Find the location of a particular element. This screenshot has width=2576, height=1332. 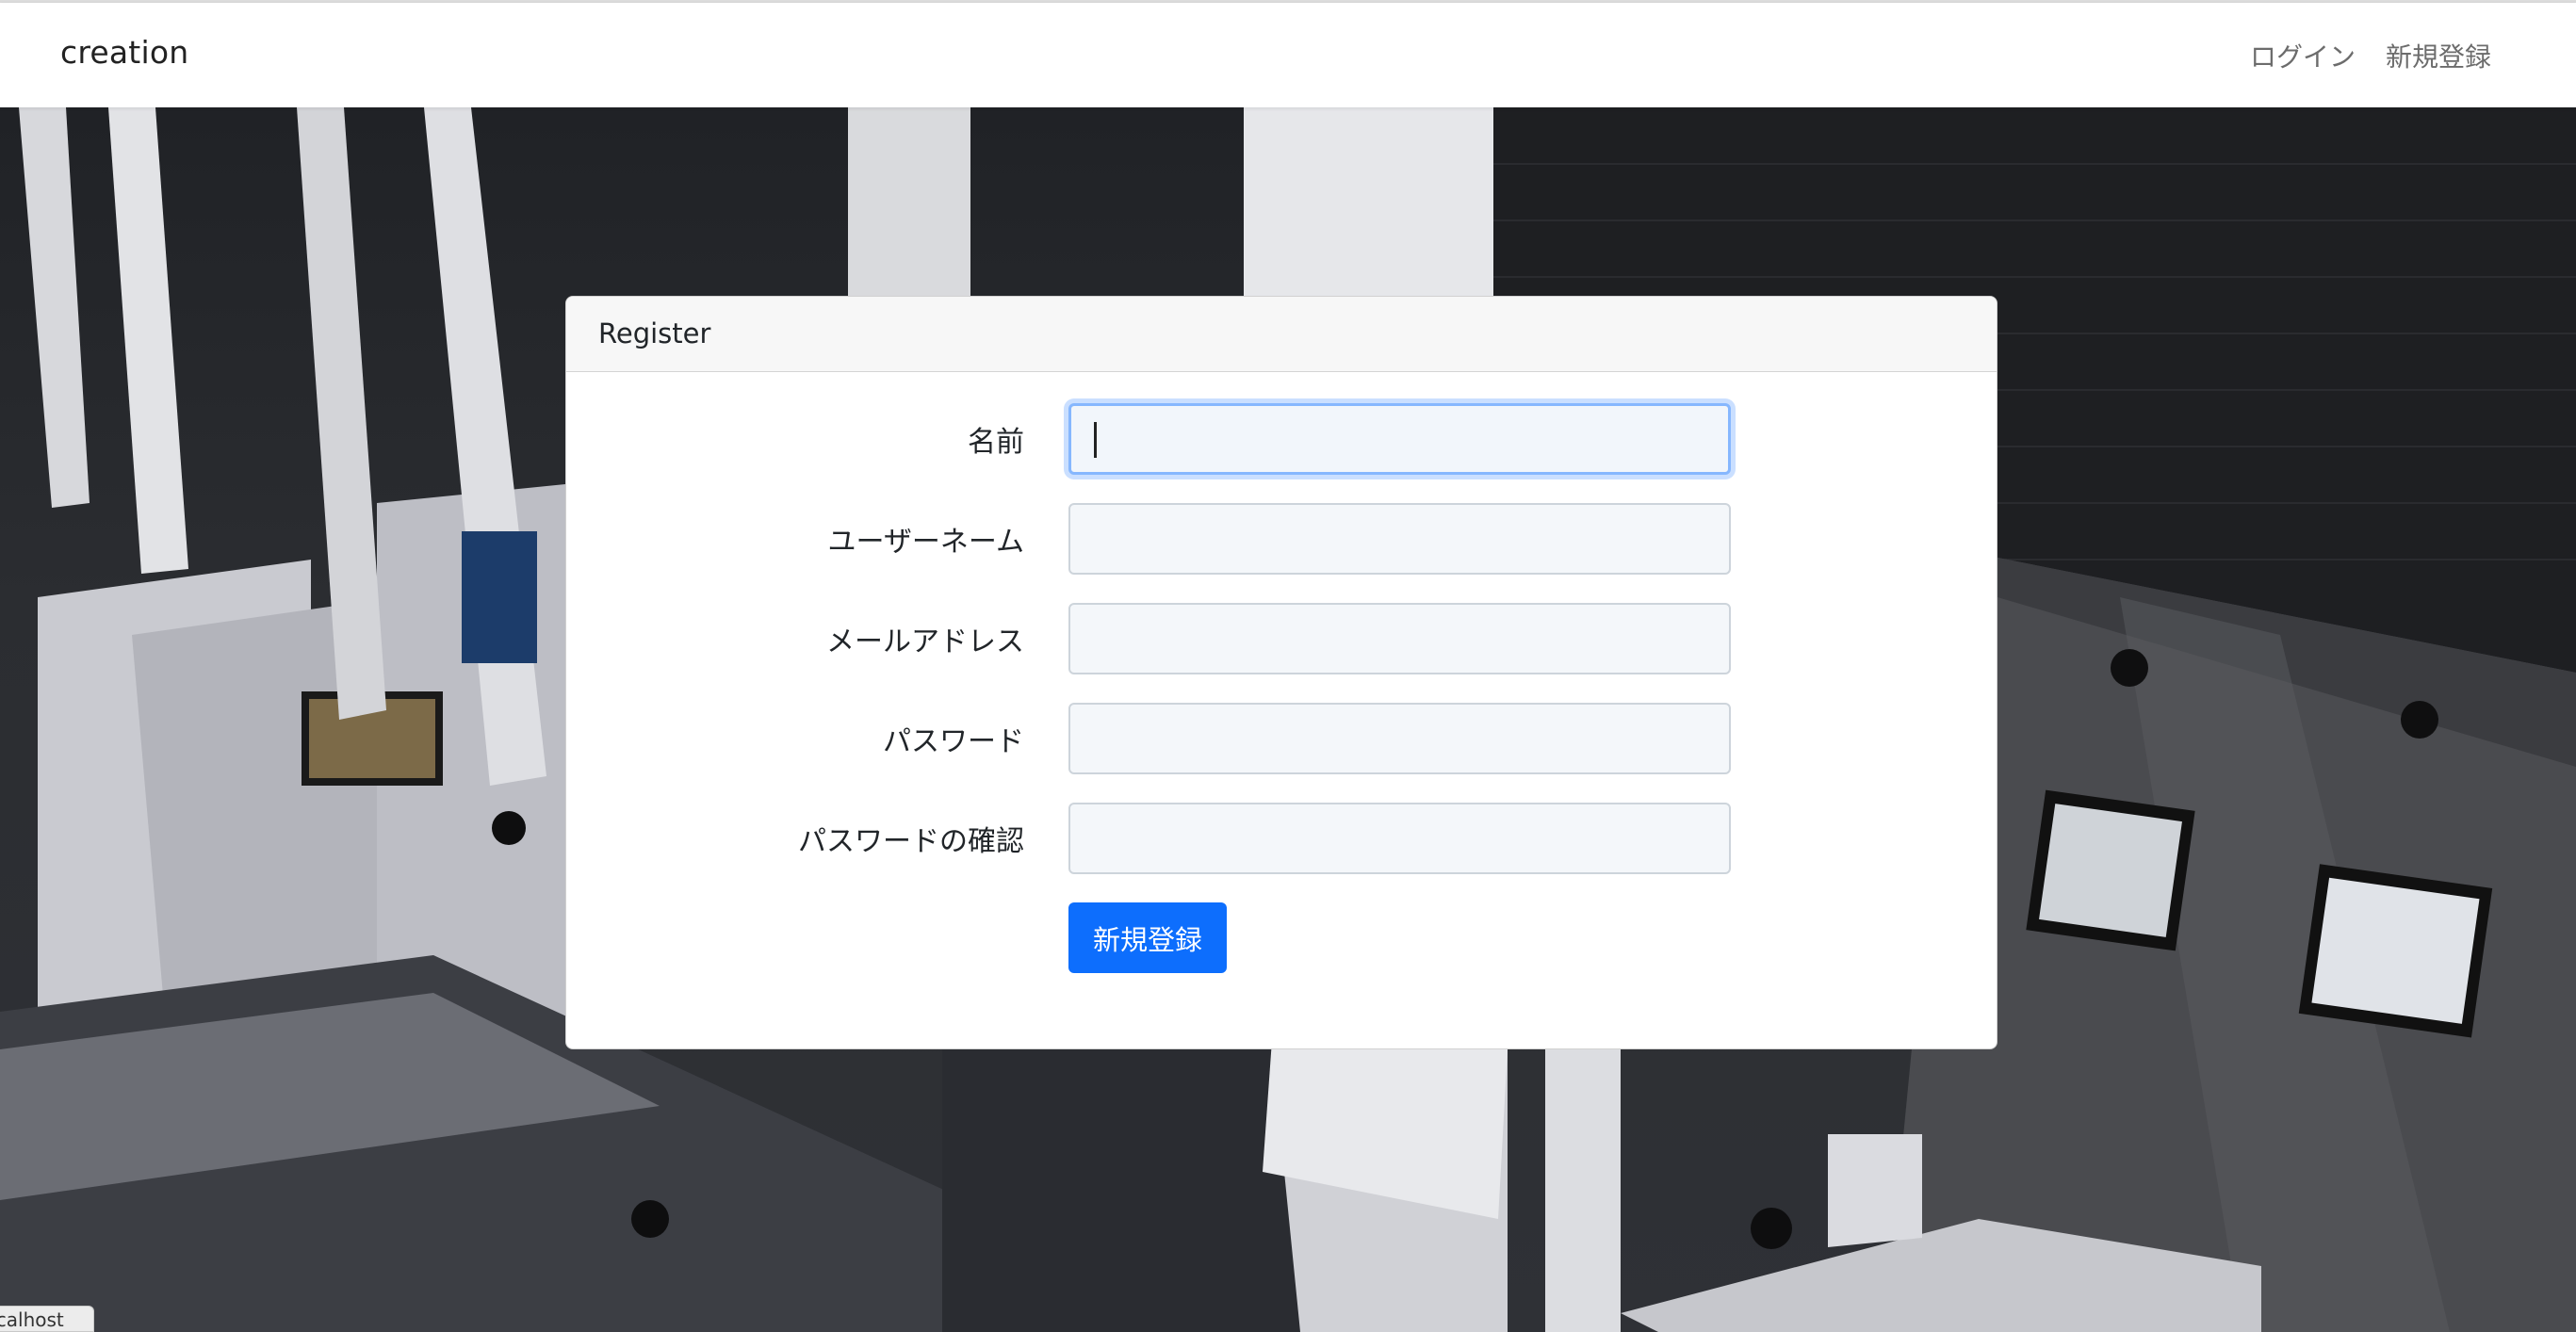

email-label: メールアドレス is located at coordinates (925, 641).